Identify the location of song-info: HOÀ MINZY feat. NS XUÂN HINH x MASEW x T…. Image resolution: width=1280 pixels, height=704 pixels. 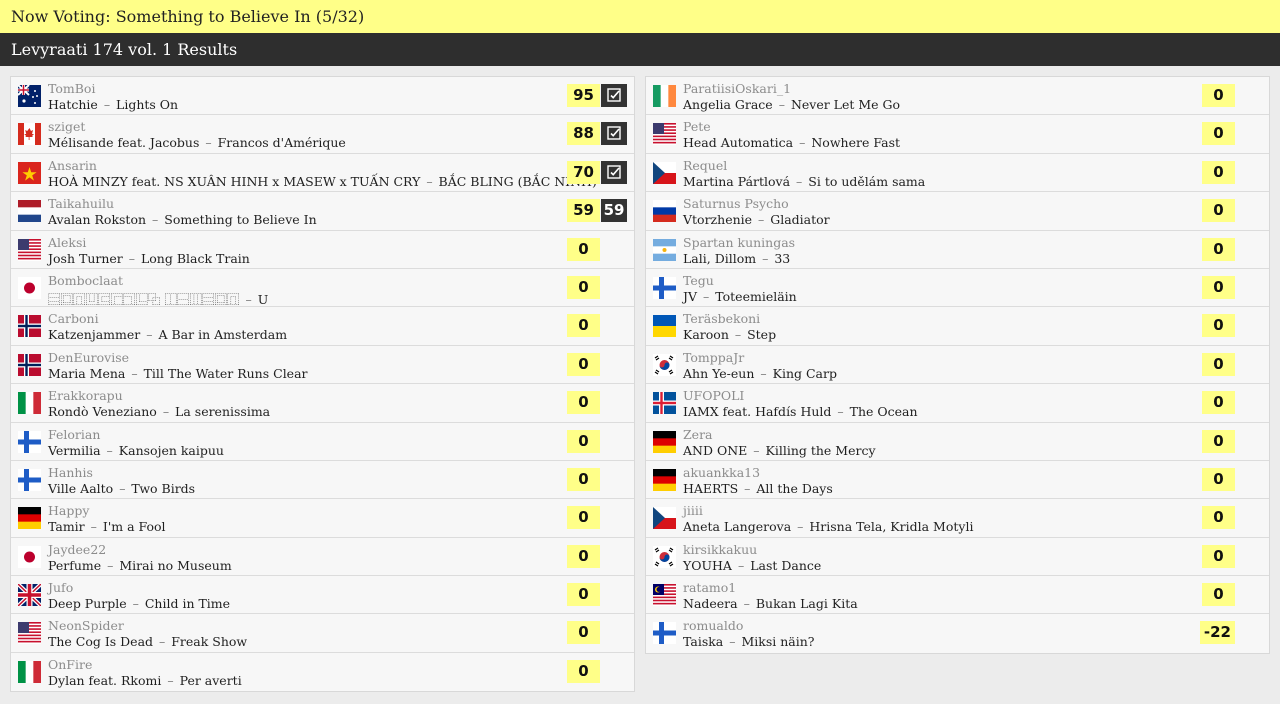
(322, 181).